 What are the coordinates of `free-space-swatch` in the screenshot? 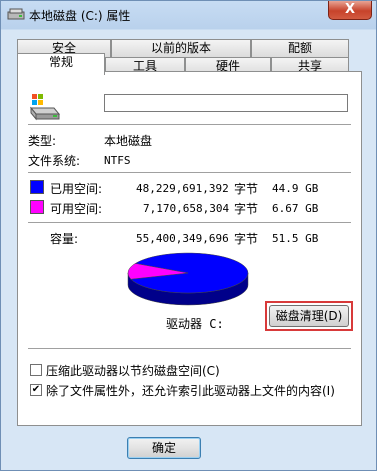 It's located at (37, 207).